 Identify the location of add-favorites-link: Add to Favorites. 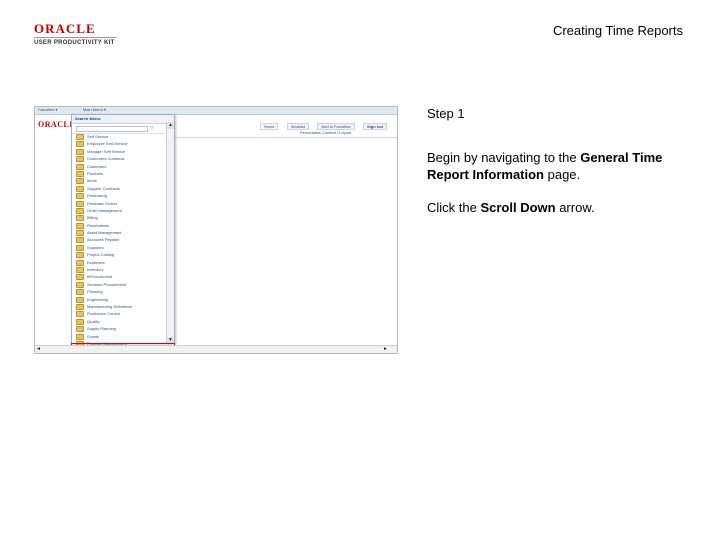
(336, 126).